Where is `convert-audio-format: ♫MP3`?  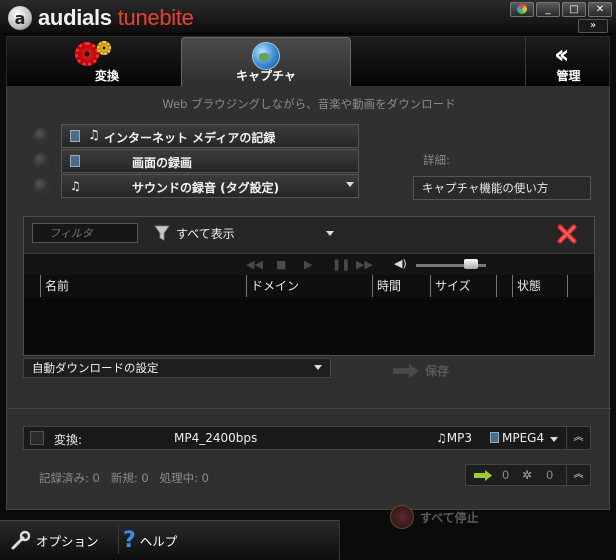
convert-audio-format: ♫MP3 is located at coordinates (454, 438).